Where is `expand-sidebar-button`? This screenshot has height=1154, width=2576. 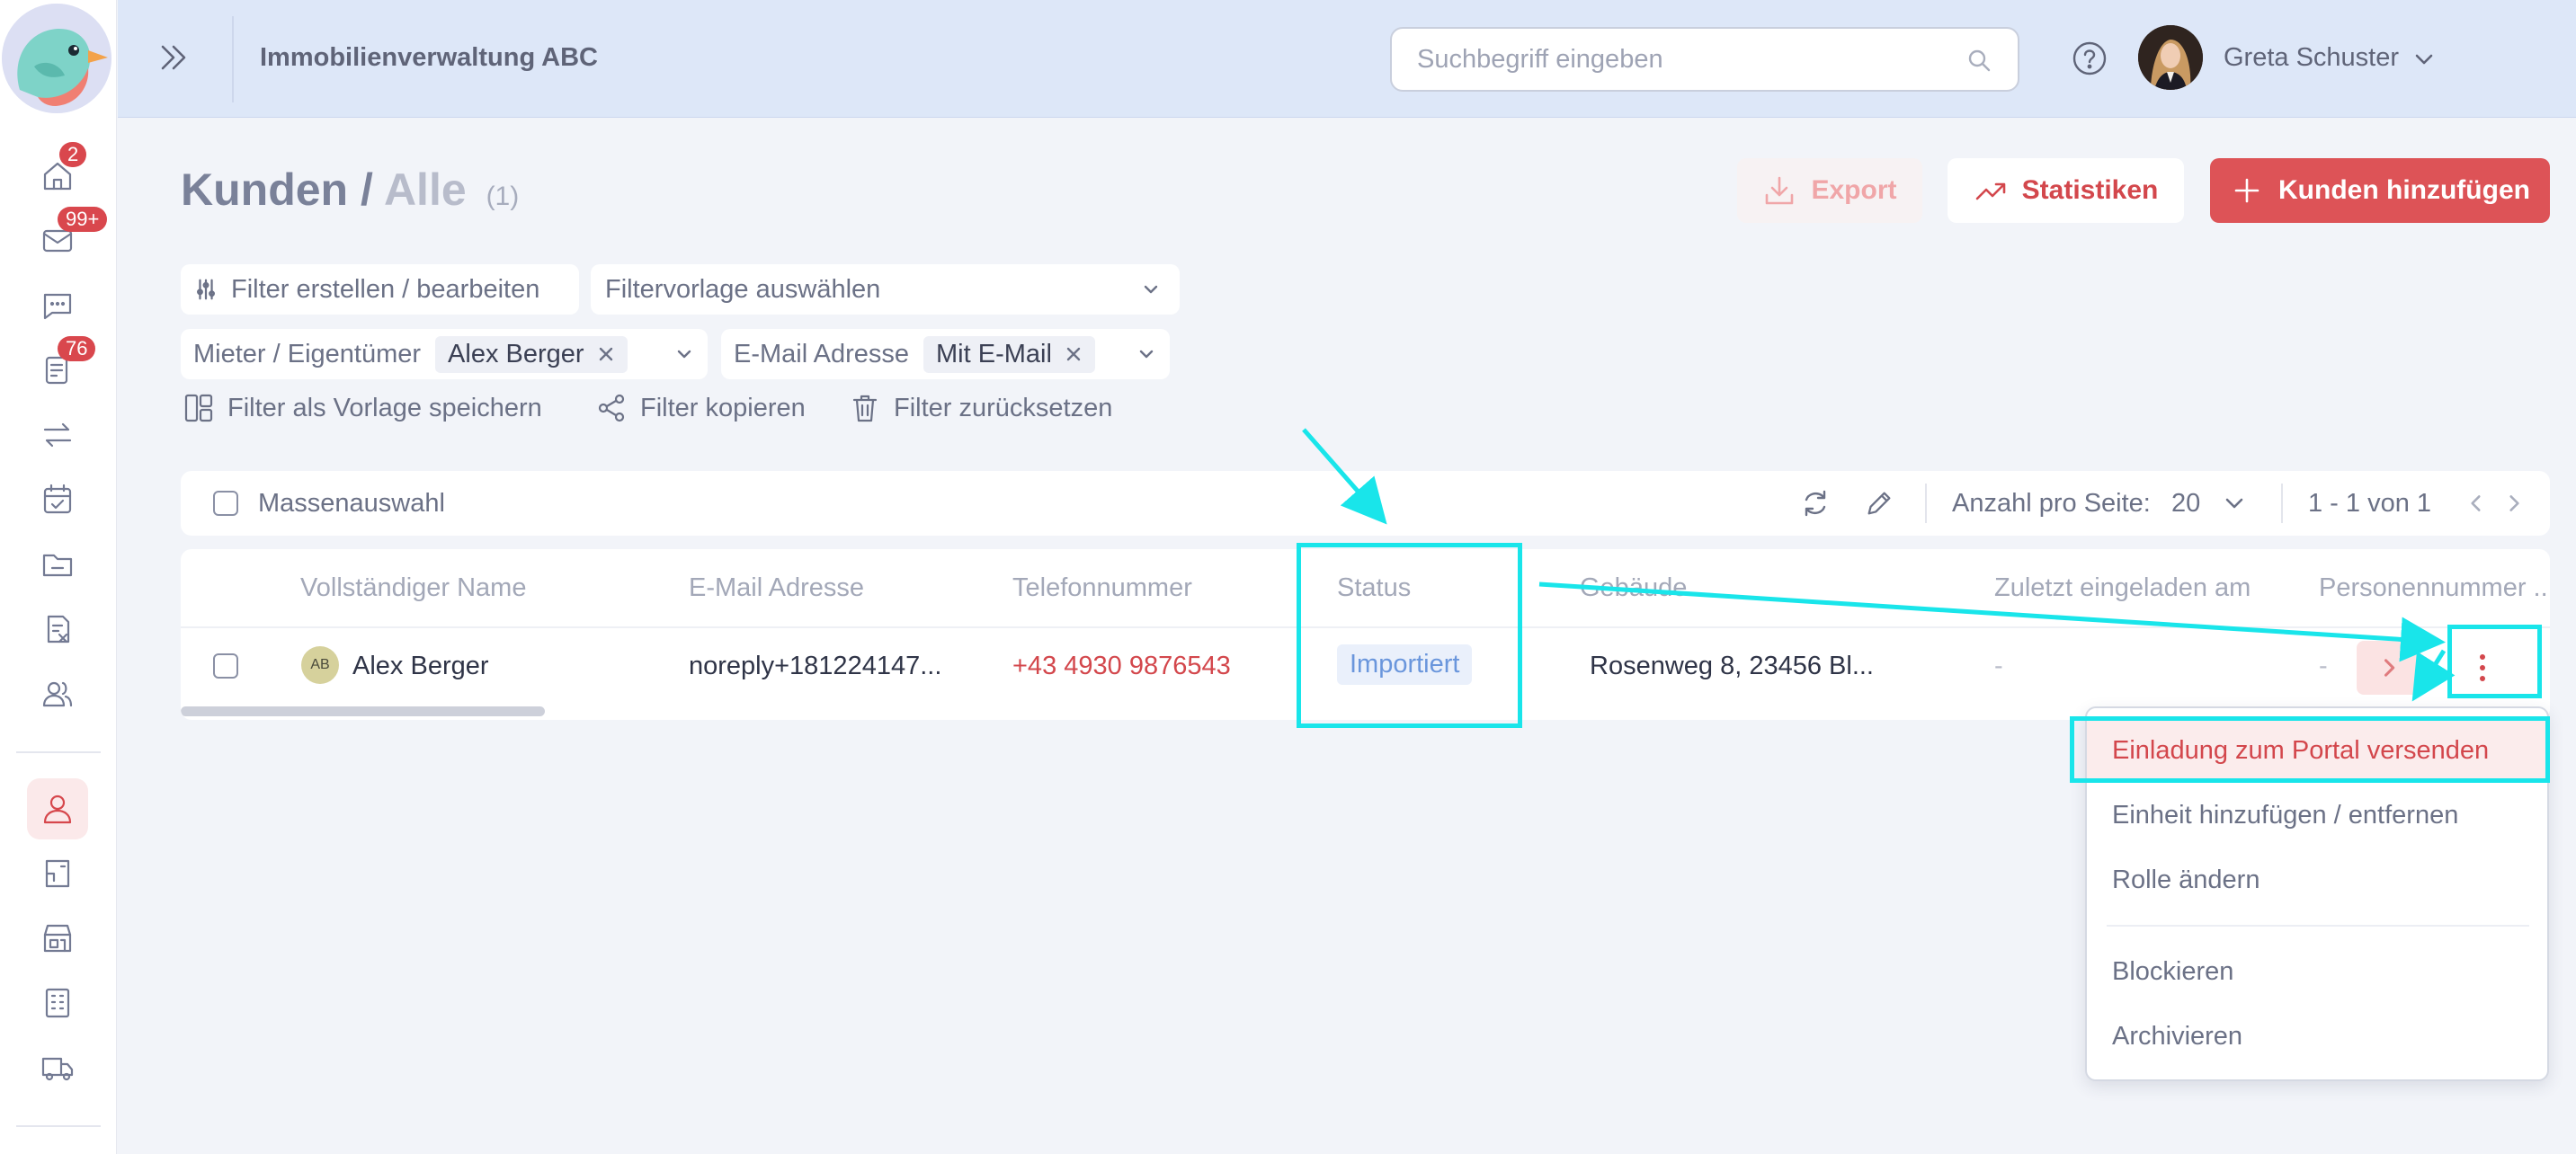
expand-sidebar-button is located at coordinates (176, 59).